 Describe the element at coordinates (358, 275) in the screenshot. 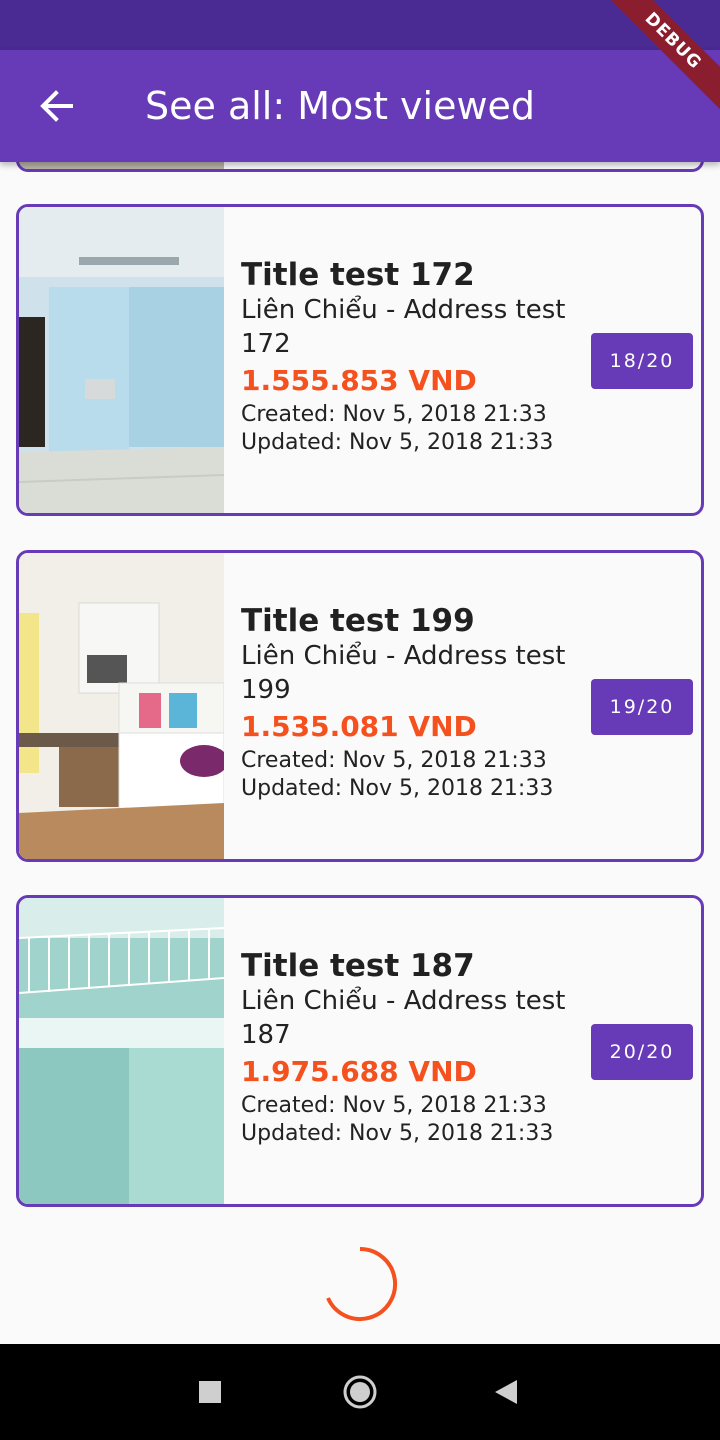

I see `listing-title: Title test 172` at that location.